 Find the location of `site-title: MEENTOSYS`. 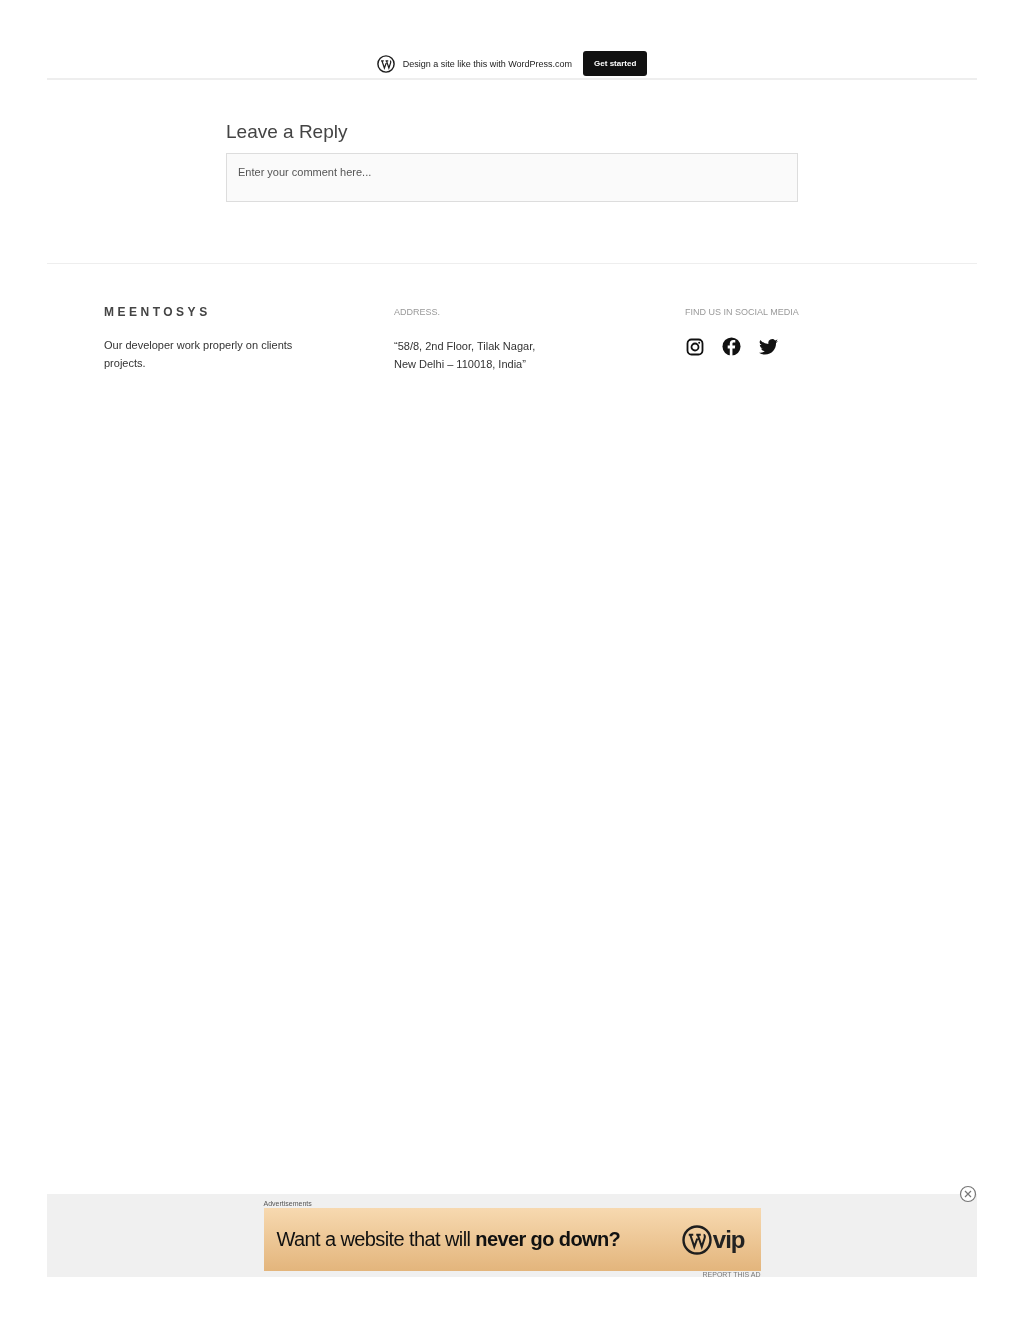

site-title: MEENTOSYS is located at coordinates (158, 312).